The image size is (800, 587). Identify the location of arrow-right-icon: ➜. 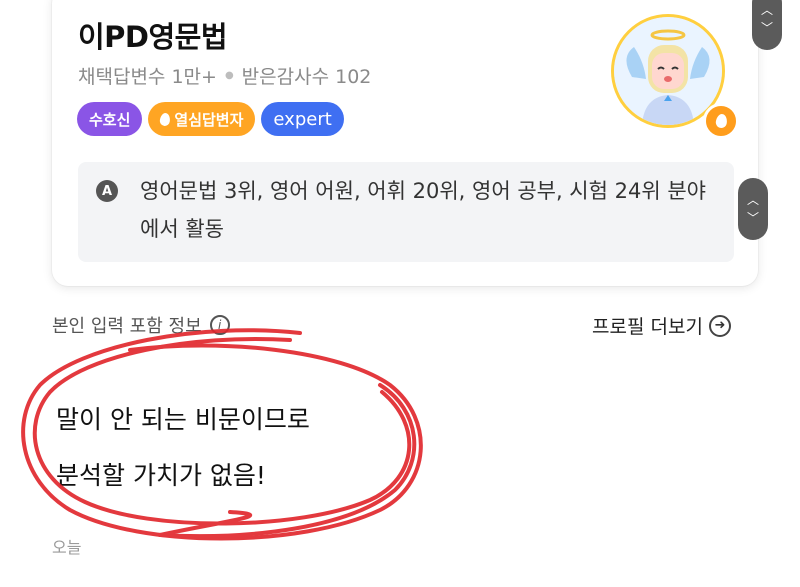
(719, 325).